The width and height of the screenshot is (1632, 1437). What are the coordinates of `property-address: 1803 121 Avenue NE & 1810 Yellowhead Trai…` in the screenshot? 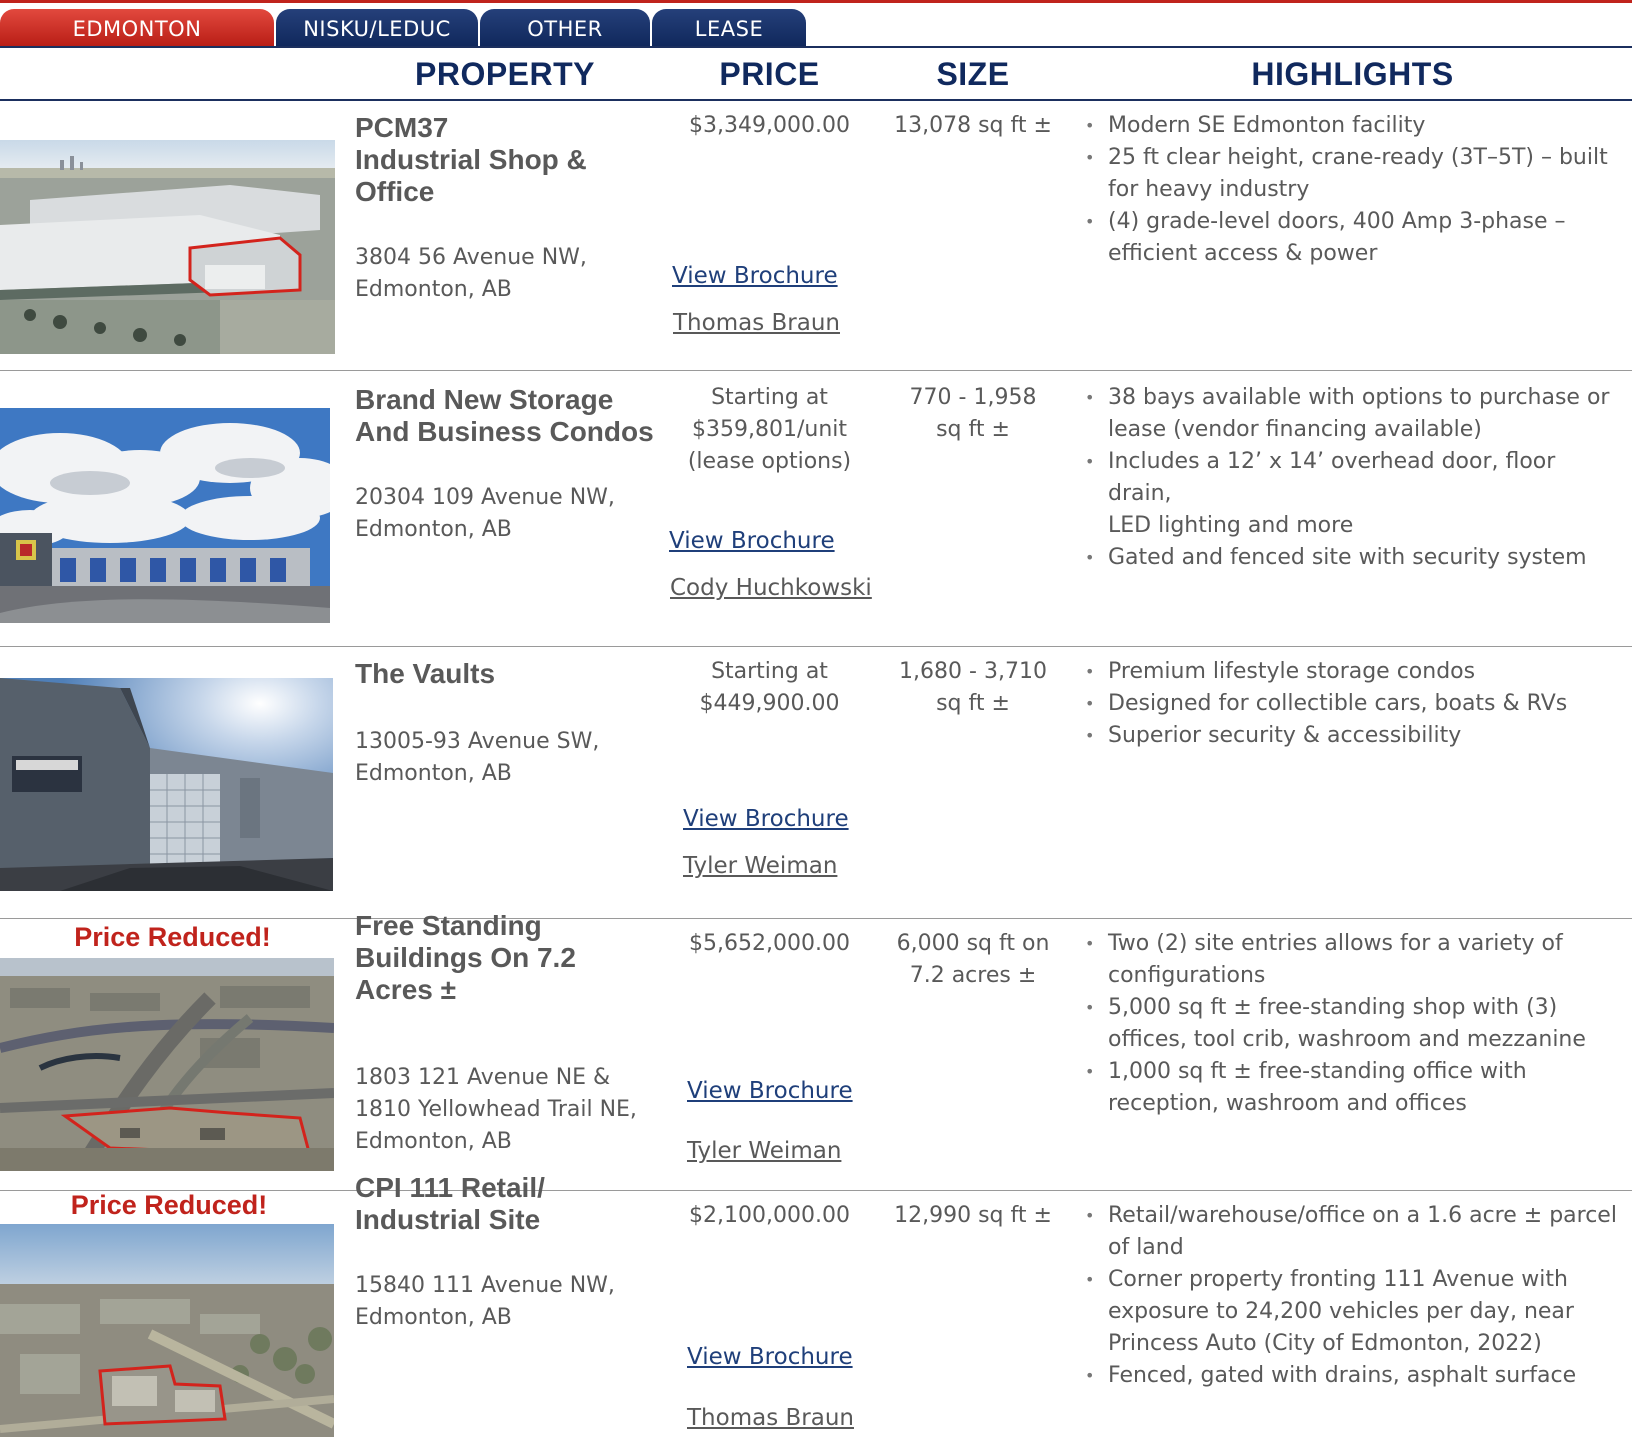 It's located at (496, 1109).